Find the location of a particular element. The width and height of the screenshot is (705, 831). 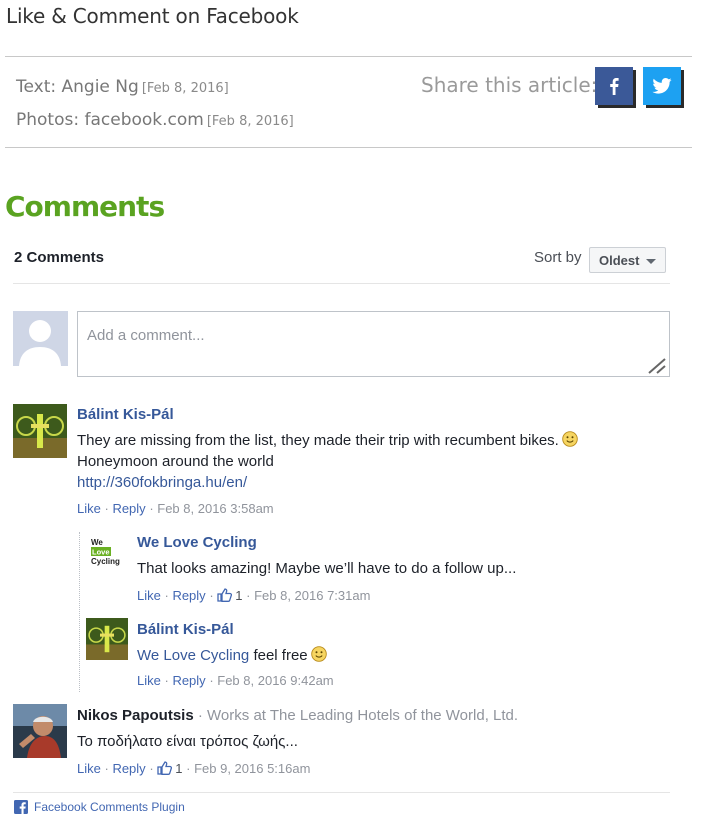

comment-text-line: Honeymoon around the world is located at coordinates (175, 461).